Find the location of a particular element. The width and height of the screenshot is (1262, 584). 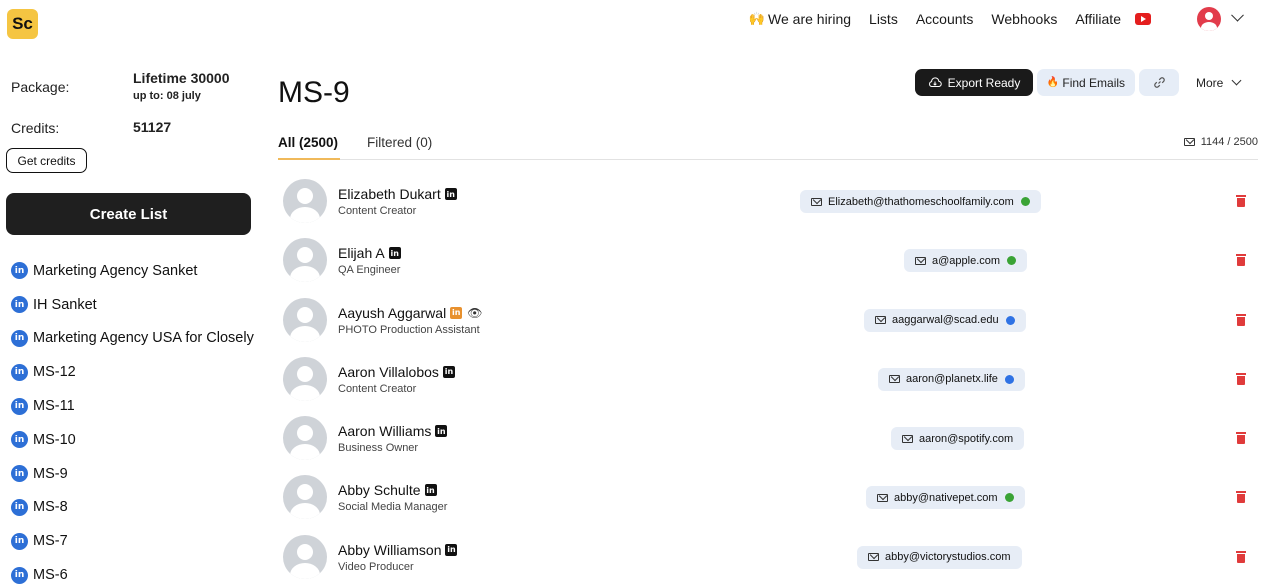

email-pill: abby@nativepet.com is located at coordinates (945, 498).